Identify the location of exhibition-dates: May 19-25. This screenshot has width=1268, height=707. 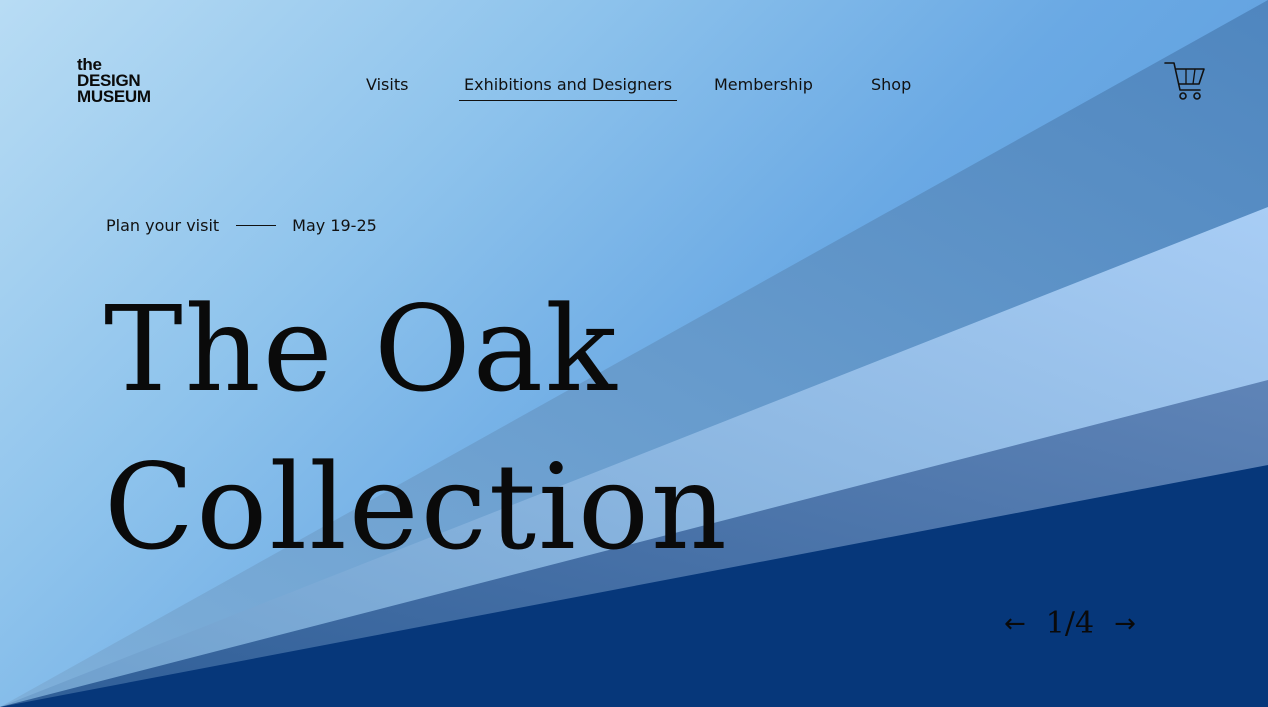
(334, 225).